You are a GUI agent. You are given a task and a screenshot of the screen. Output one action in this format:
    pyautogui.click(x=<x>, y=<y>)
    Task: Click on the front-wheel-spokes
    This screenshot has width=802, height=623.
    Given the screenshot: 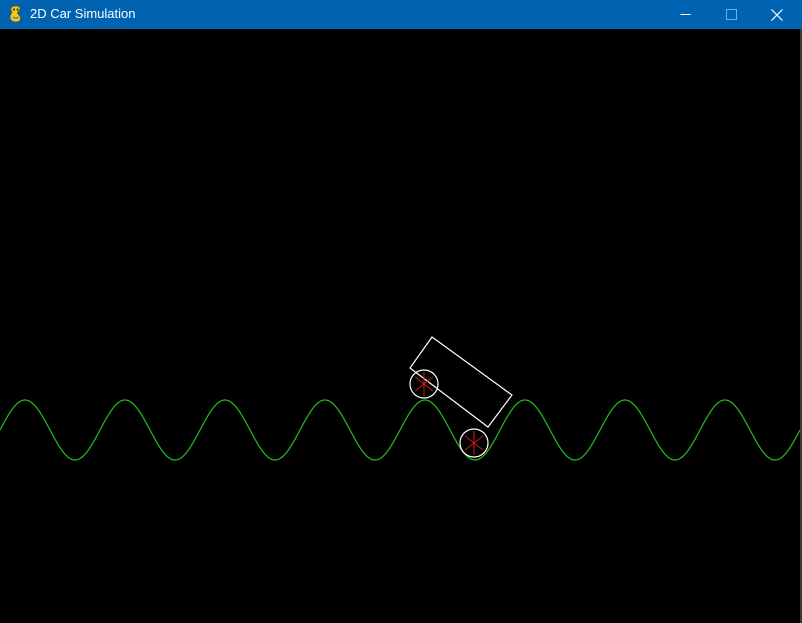 What is the action you would take?
    pyautogui.click(x=474, y=443)
    